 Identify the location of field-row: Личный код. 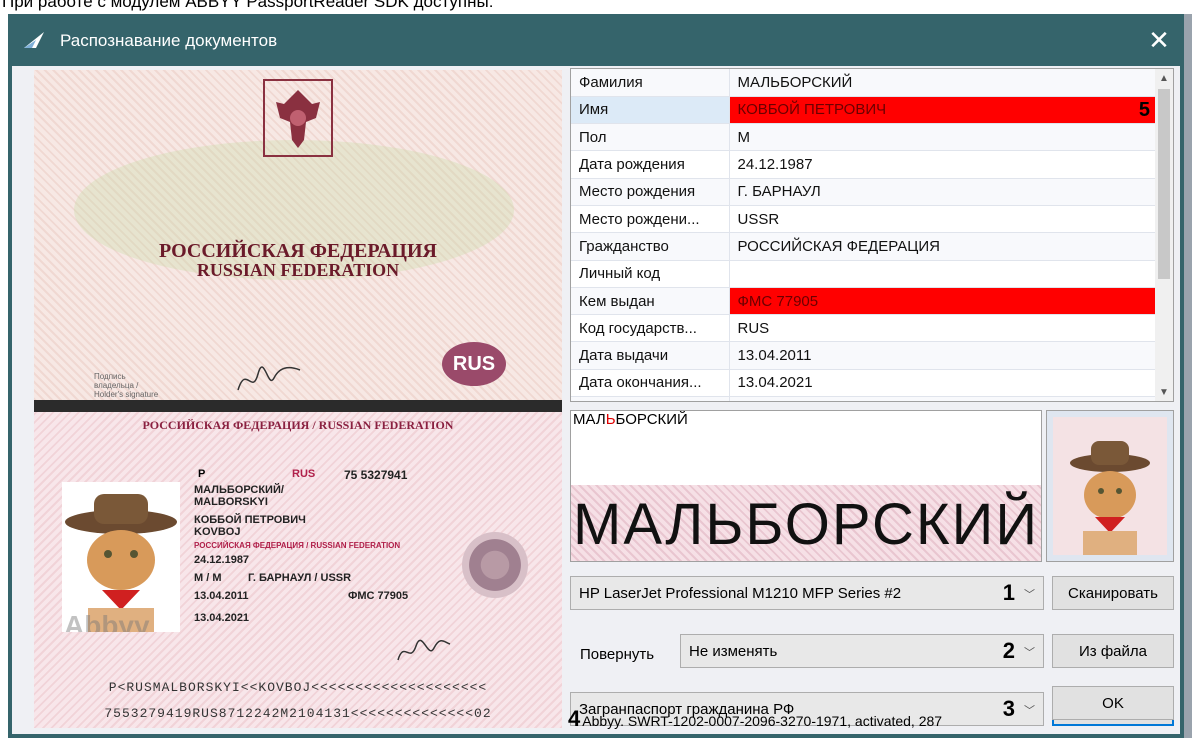
(864, 274).